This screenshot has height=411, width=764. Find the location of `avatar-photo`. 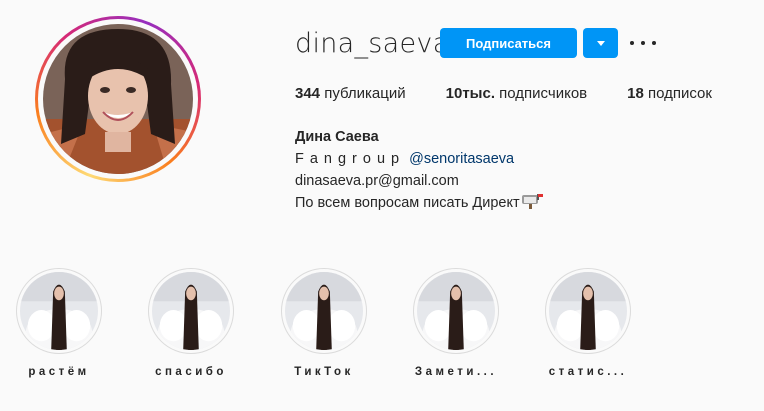

avatar-photo is located at coordinates (118, 99).